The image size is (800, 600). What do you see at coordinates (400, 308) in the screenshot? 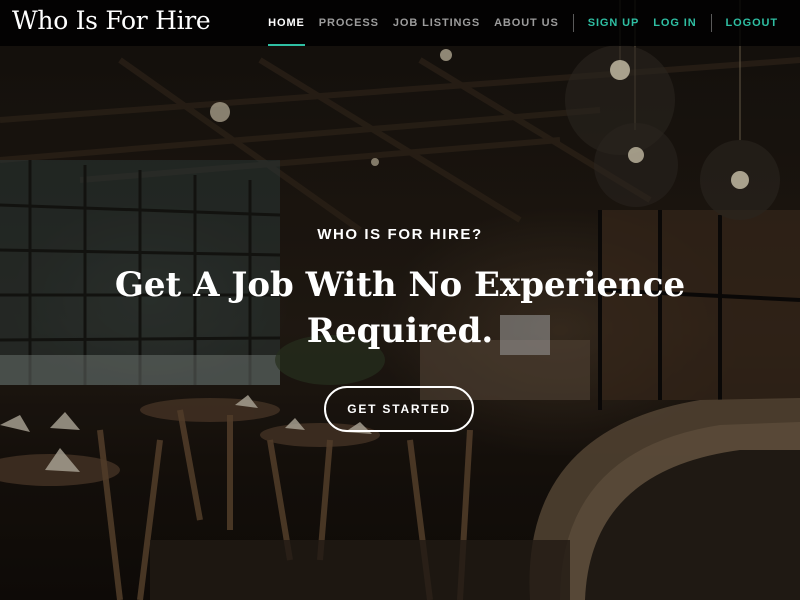
I see `hero-headline: Get A Job With No Experience Required.` at bounding box center [400, 308].